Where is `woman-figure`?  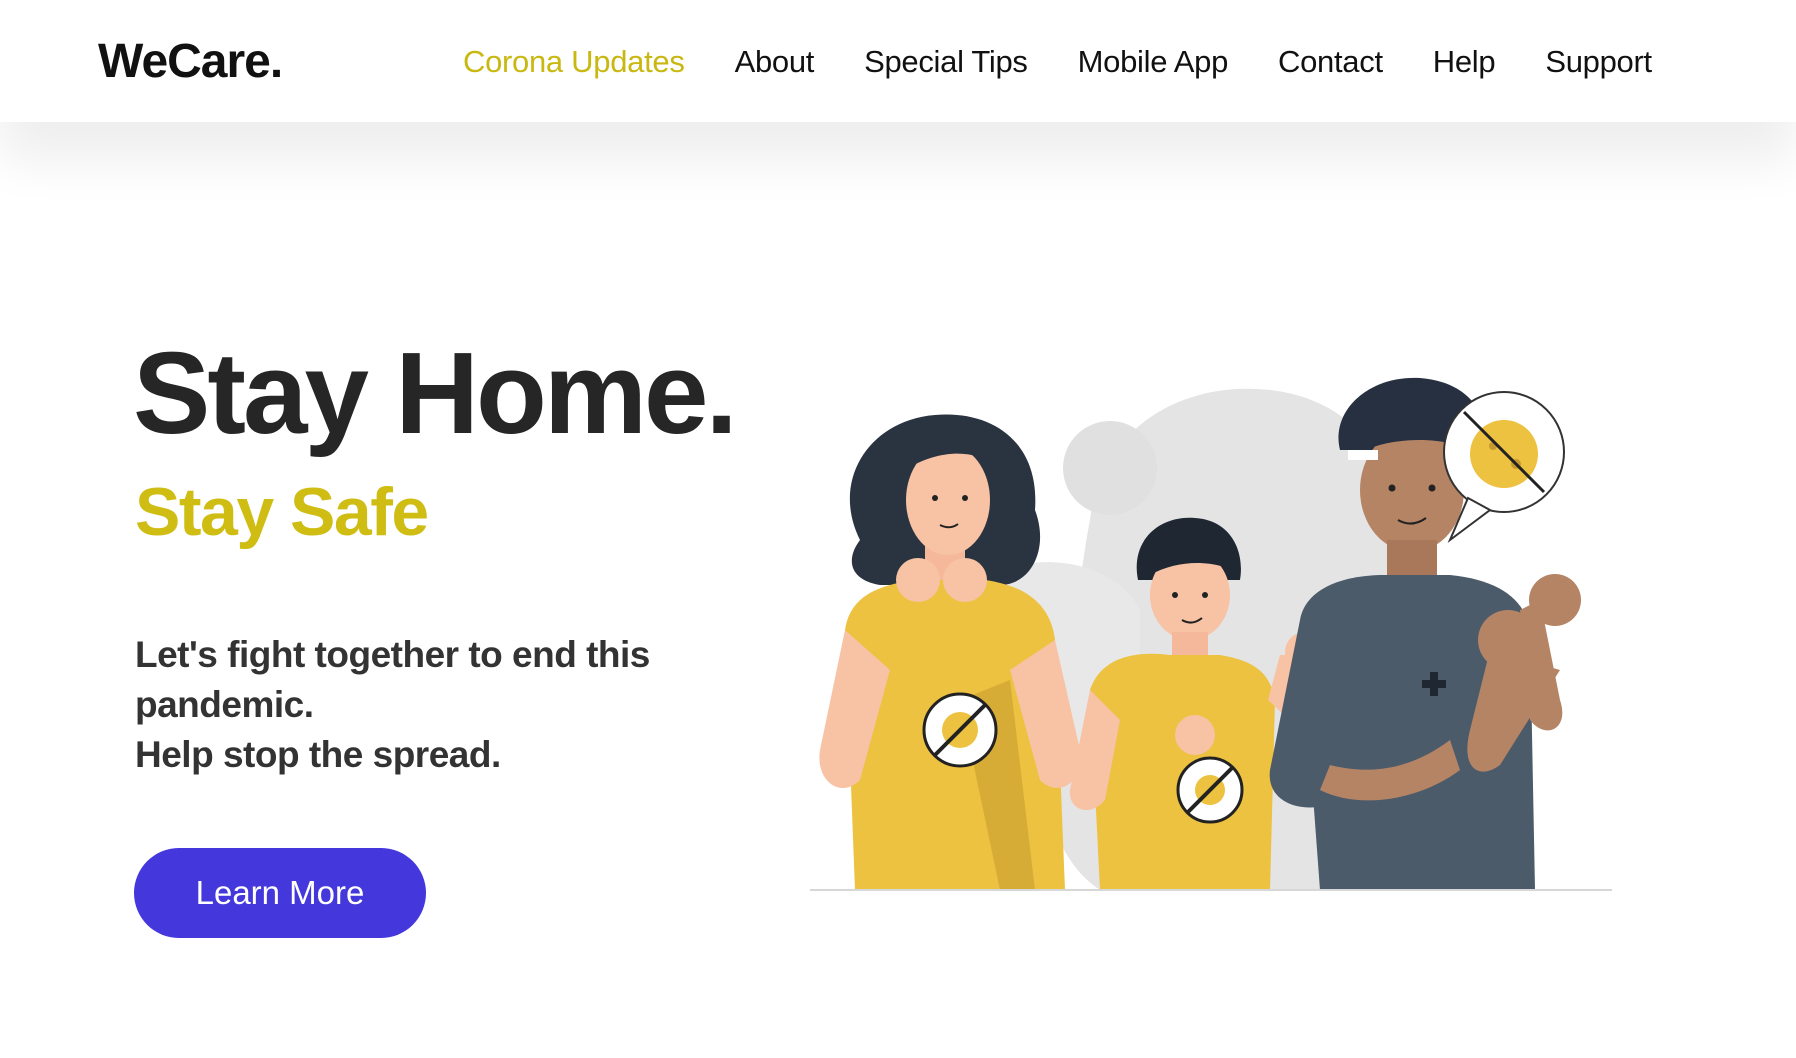 woman-figure is located at coordinates (950, 652).